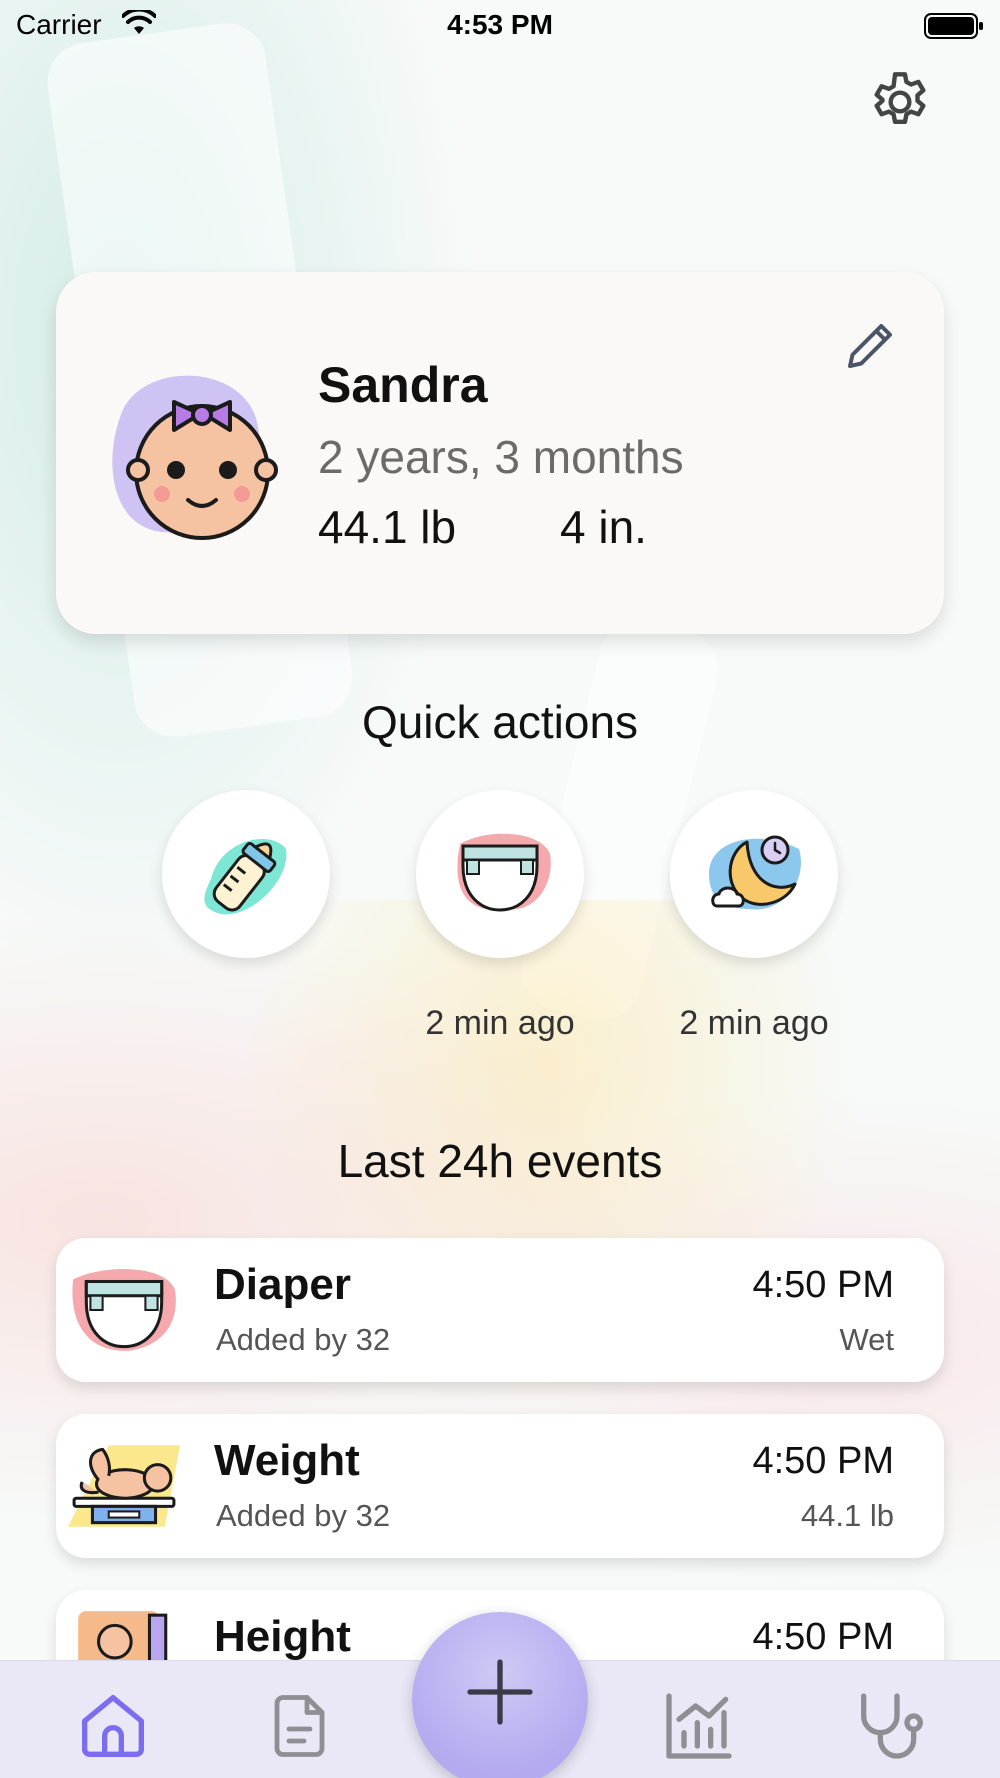 The height and width of the screenshot is (1778, 1000). Describe the element at coordinates (282, 1284) in the screenshot. I see `event-name: Diaper` at that location.